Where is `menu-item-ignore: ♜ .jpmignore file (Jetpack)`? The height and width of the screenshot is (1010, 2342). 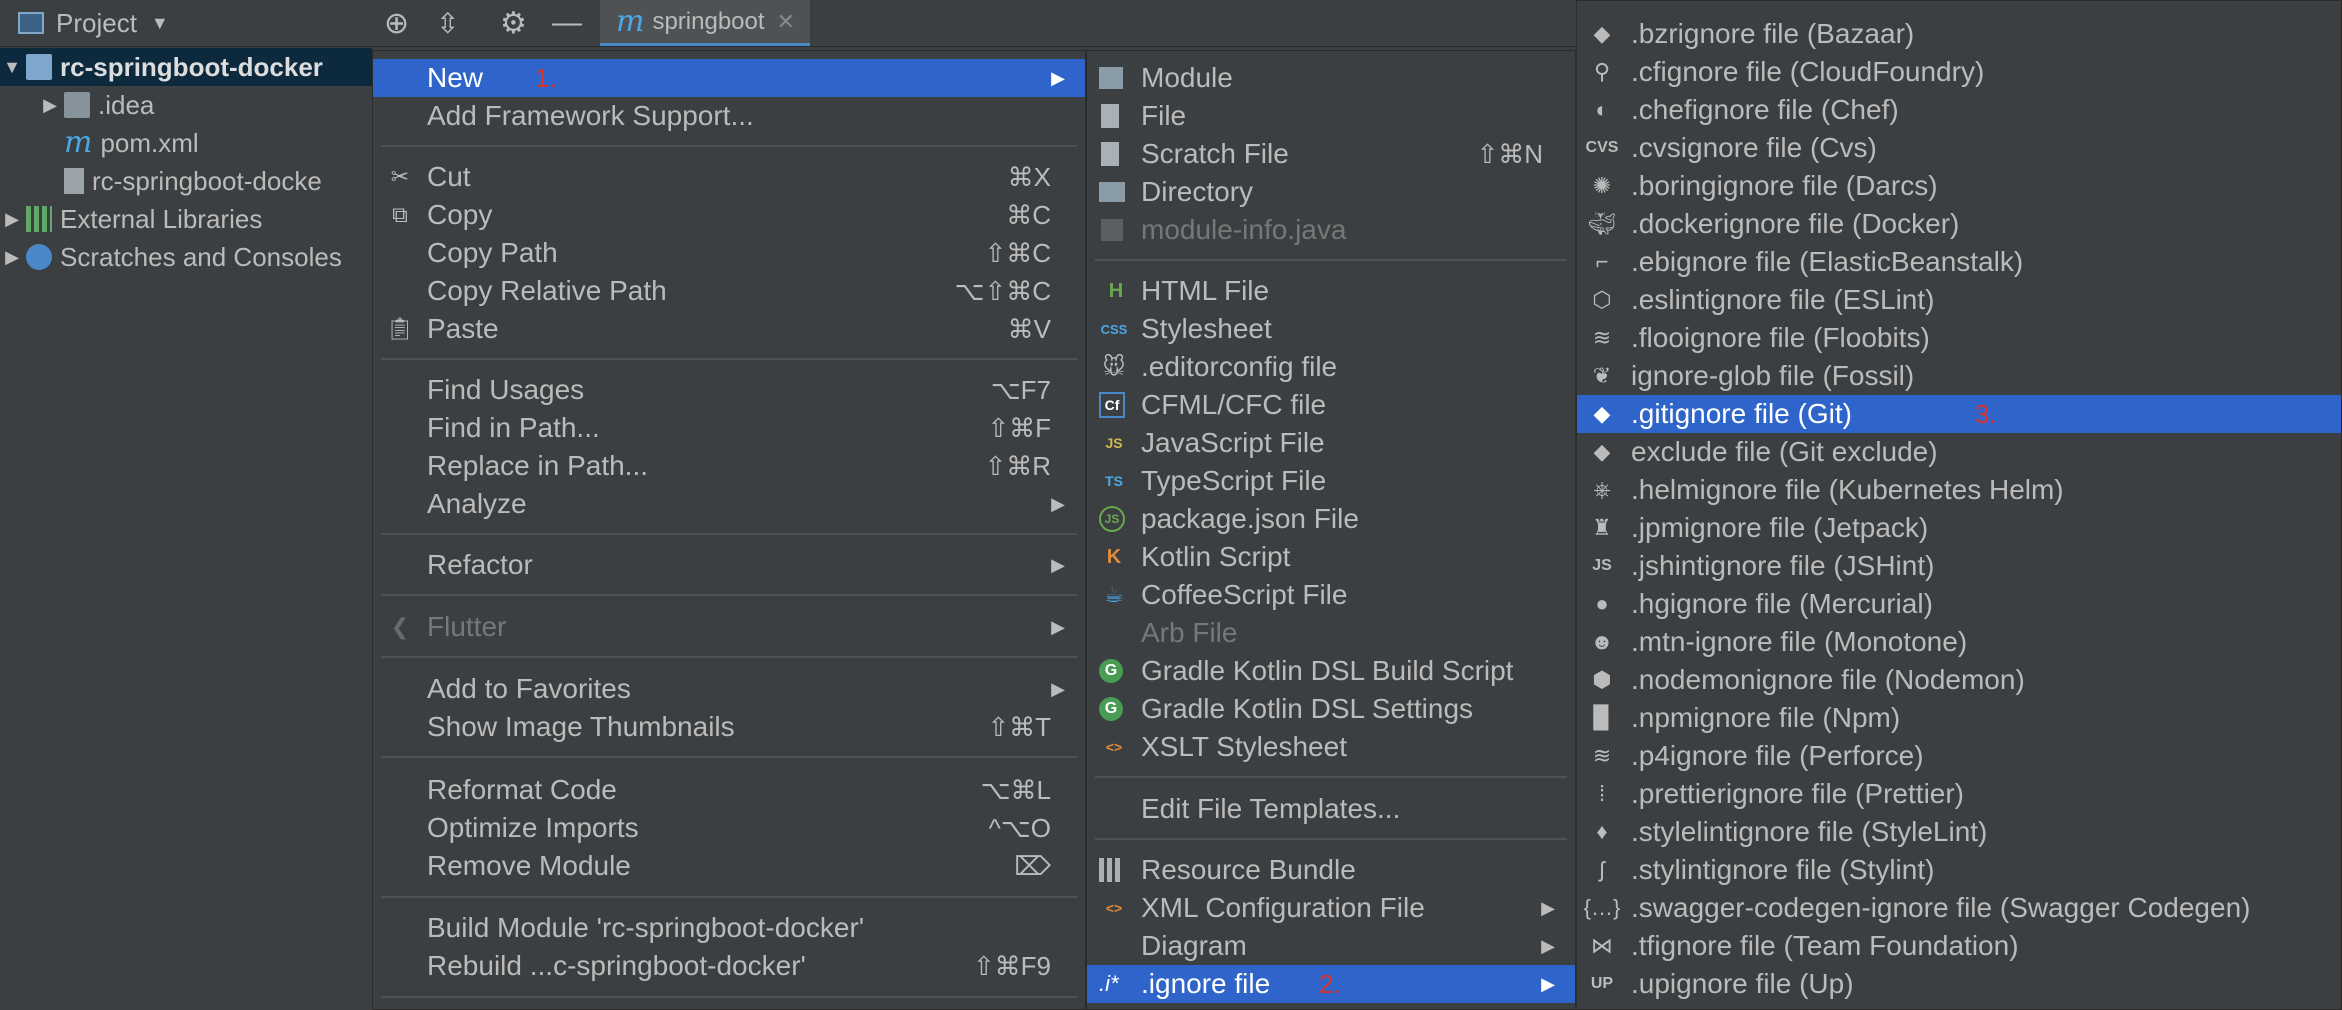 menu-item-ignore: ♜ .jpmignore file (Jetpack) is located at coordinates (1959, 528).